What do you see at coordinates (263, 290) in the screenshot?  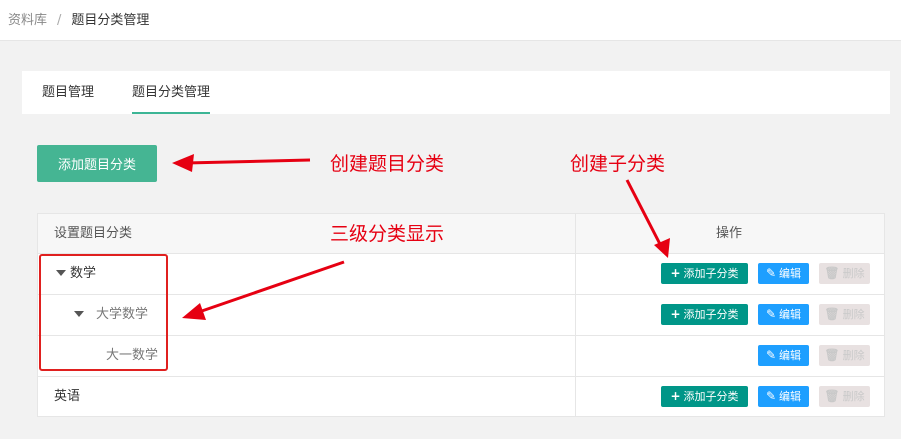 I see `arrow-to-three-level-box` at bounding box center [263, 290].